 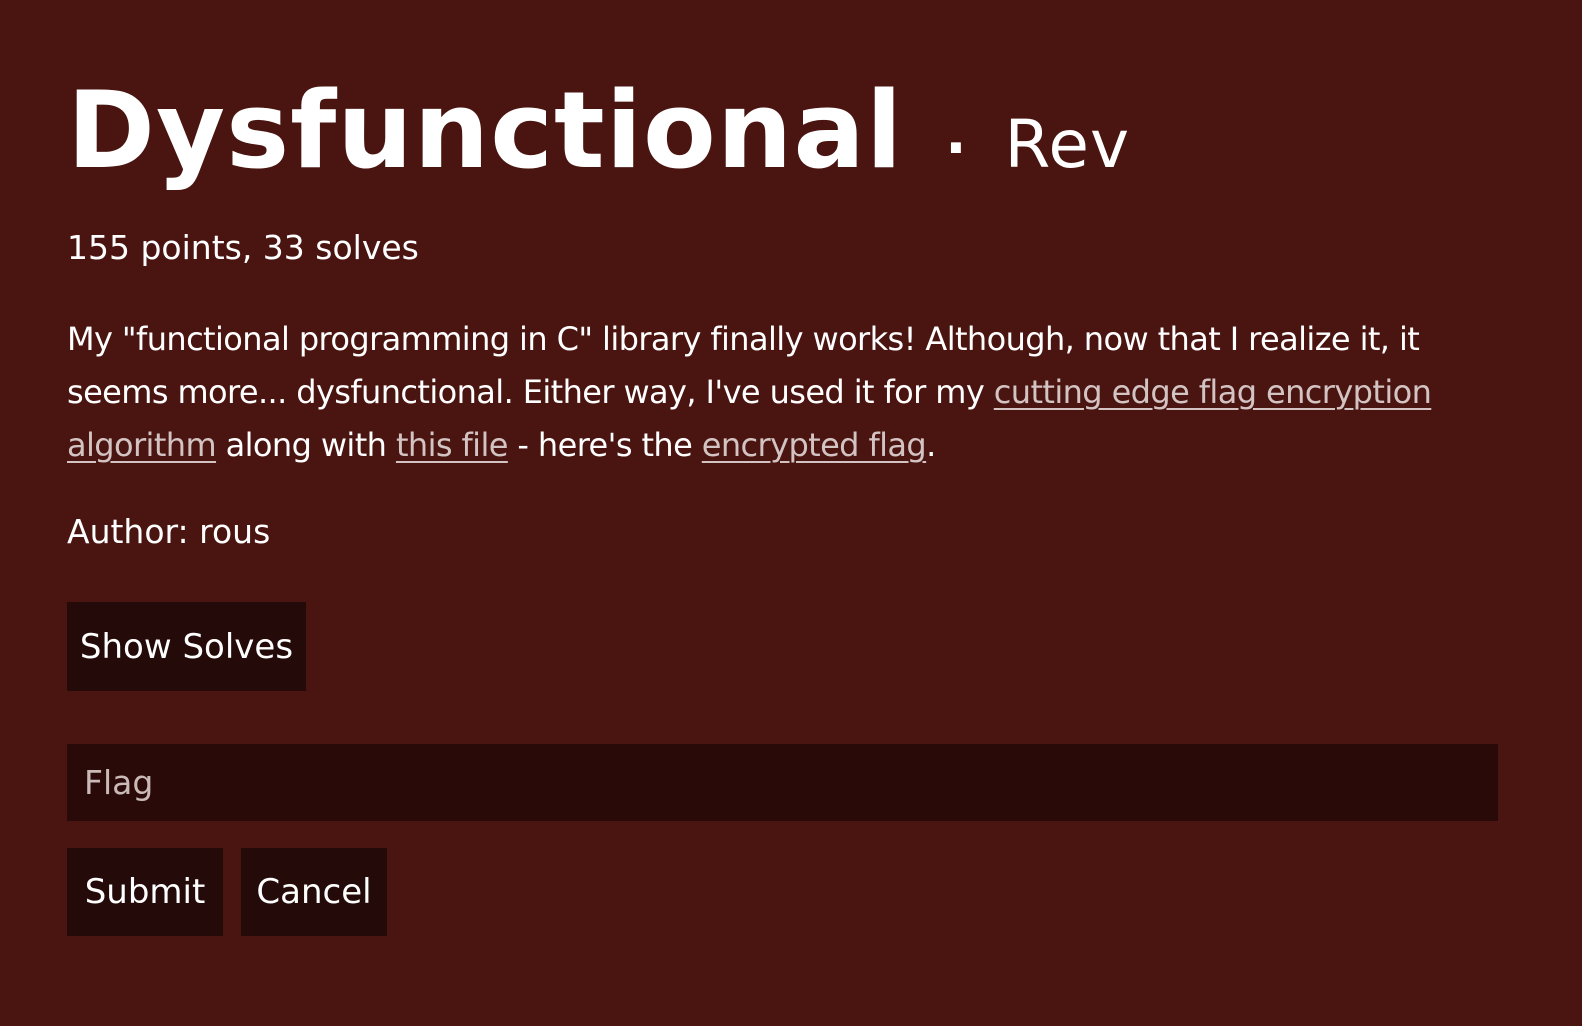 I want to click on flag-input, so click(x=782, y=782).